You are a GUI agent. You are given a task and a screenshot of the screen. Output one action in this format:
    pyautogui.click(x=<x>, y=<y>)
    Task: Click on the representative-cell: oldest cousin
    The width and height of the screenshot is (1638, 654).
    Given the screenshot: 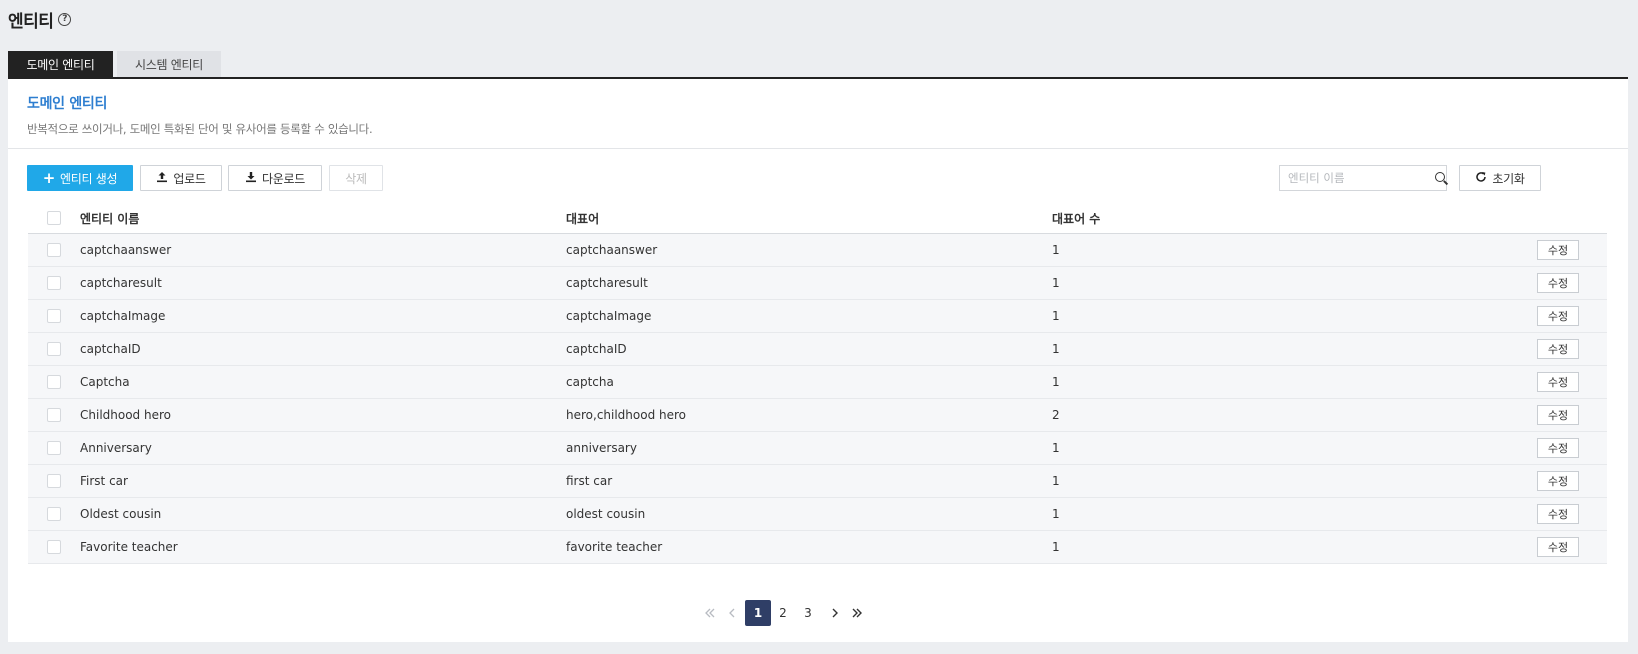 What is the action you would take?
    pyautogui.click(x=606, y=514)
    